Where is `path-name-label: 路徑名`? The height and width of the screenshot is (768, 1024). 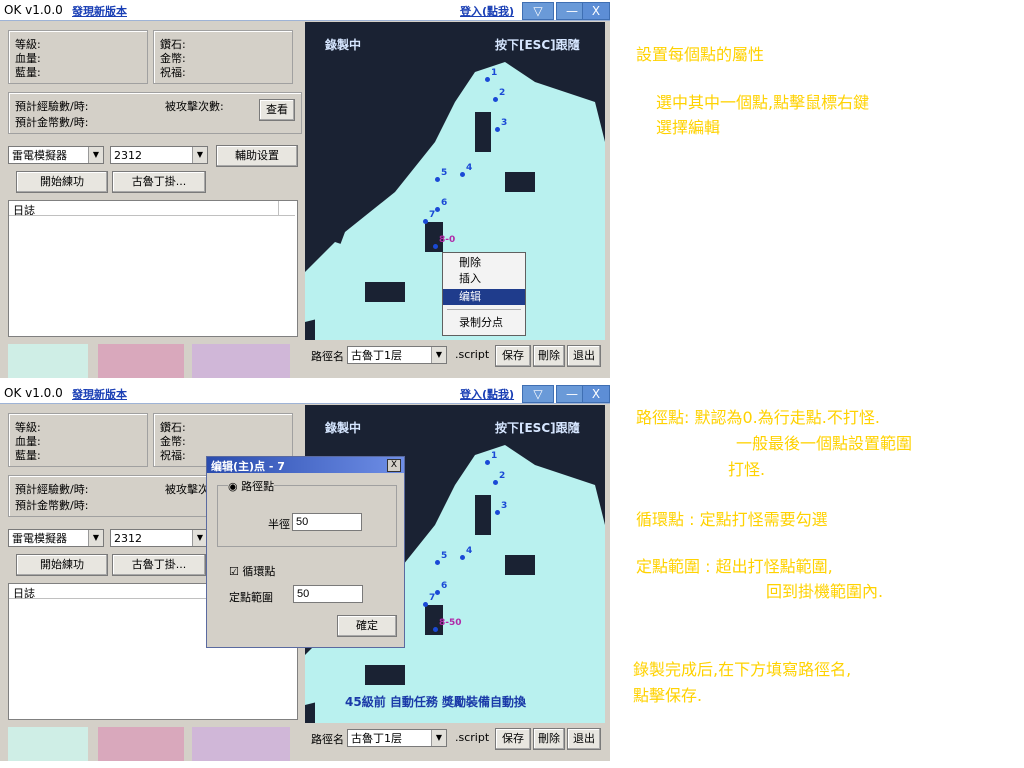 path-name-label: 路徑名 is located at coordinates (327, 356).